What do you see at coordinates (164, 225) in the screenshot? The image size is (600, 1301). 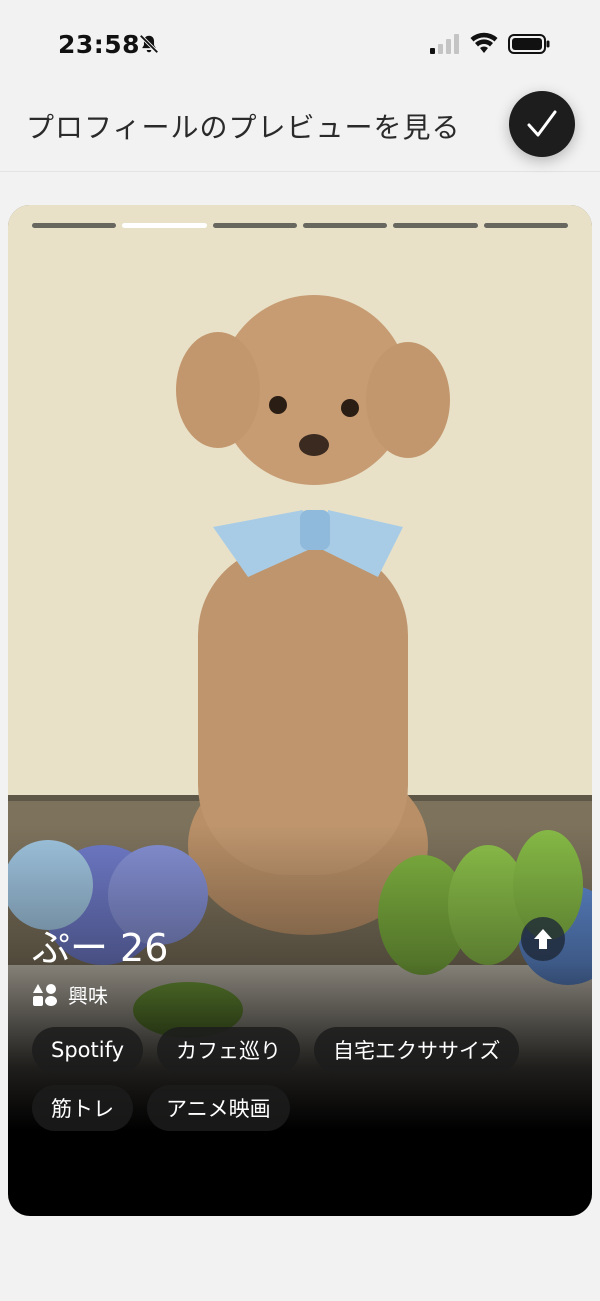 I see `progress-segment-active` at bounding box center [164, 225].